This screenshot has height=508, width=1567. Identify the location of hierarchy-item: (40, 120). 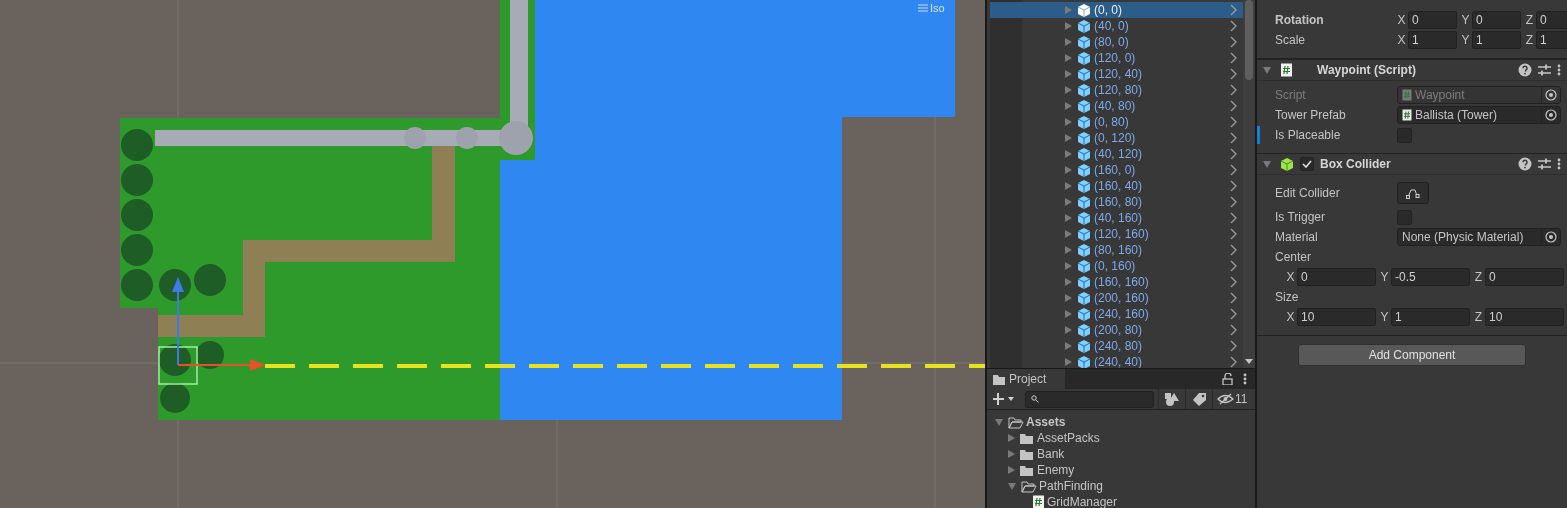
(1116, 154).